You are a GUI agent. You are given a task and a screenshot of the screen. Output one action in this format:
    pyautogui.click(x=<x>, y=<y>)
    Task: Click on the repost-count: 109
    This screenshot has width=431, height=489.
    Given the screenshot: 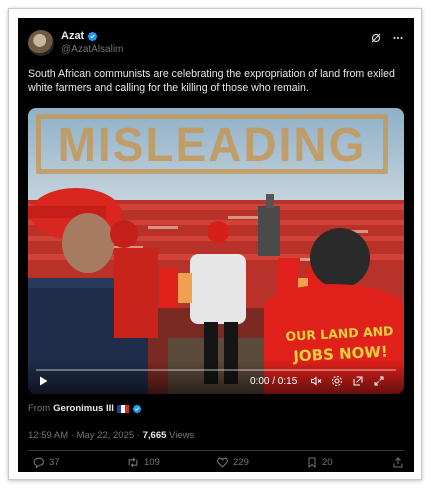 What is the action you would take?
    pyautogui.click(x=152, y=462)
    